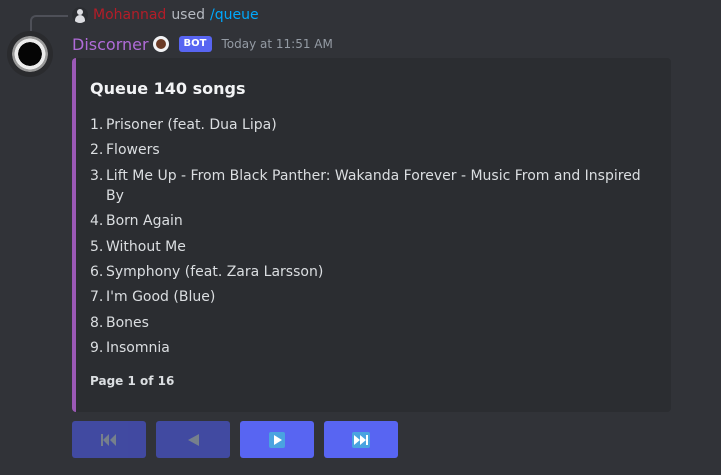  I want to click on last-page-button, so click(361, 439).